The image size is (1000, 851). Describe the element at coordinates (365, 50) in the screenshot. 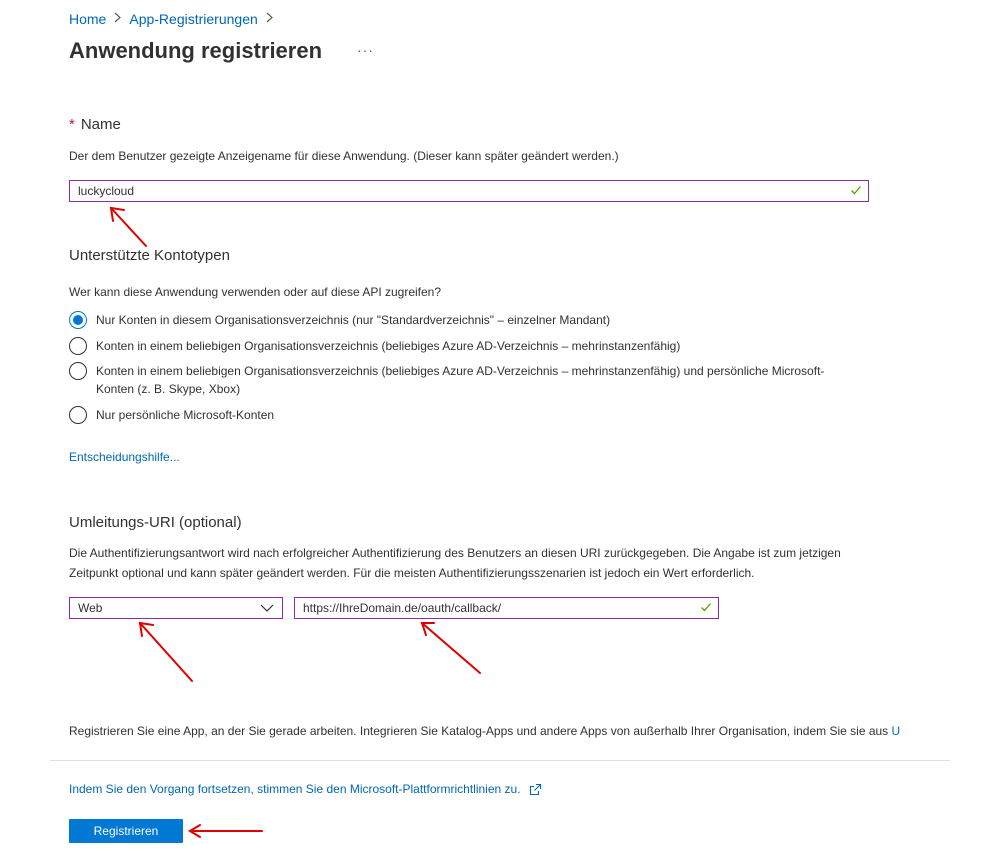

I see `more-options-button: ···` at that location.